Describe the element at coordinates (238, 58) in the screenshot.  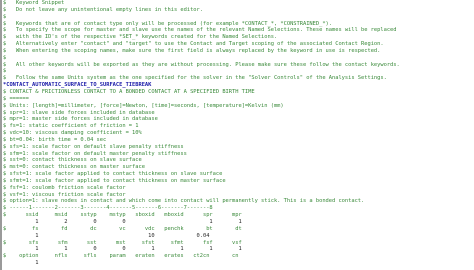
I see `editor-line-9: $` at that location.